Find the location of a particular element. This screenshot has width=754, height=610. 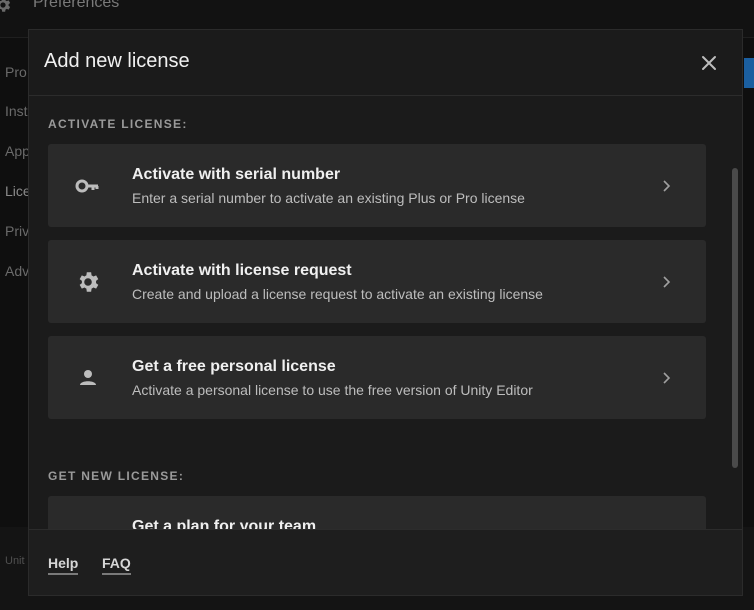

section-label-get-new: GET NEW LICENSE: is located at coordinates (116, 476).